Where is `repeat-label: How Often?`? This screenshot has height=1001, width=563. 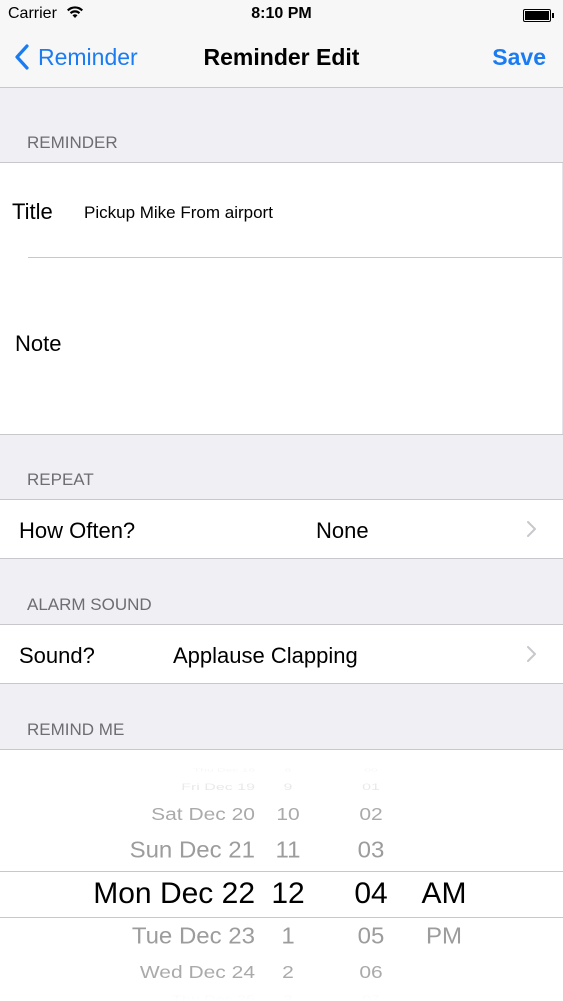
repeat-label: How Often? is located at coordinates (77, 530).